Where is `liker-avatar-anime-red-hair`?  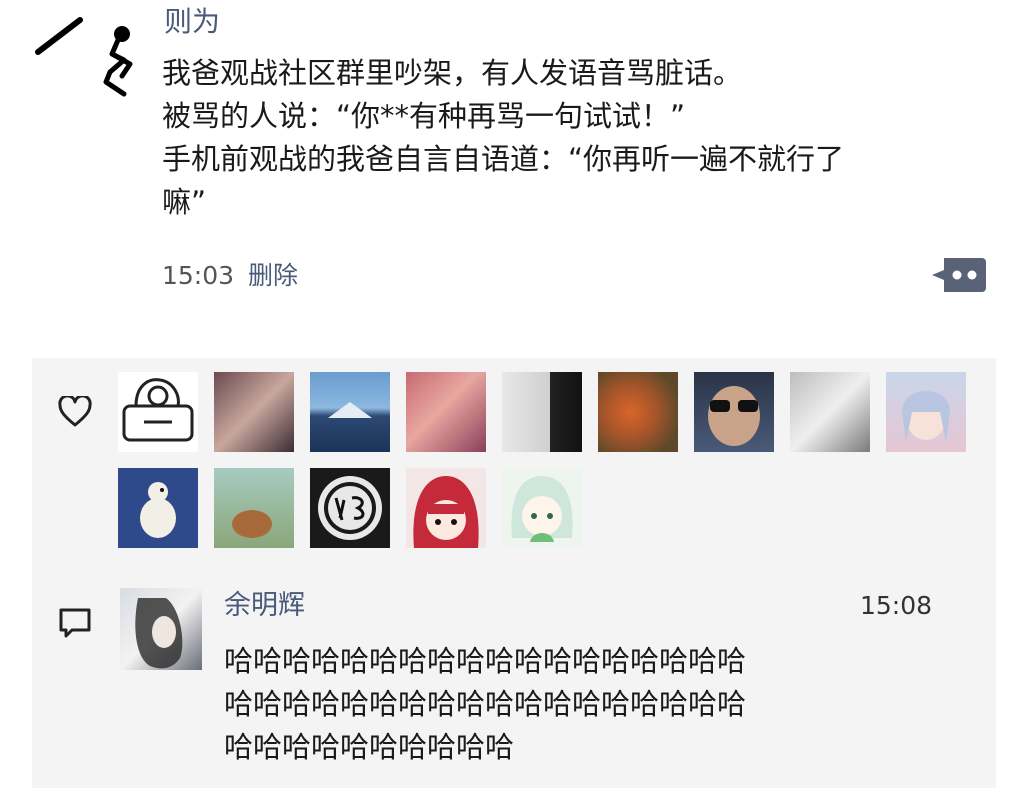
liker-avatar-anime-red-hair is located at coordinates (446, 508).